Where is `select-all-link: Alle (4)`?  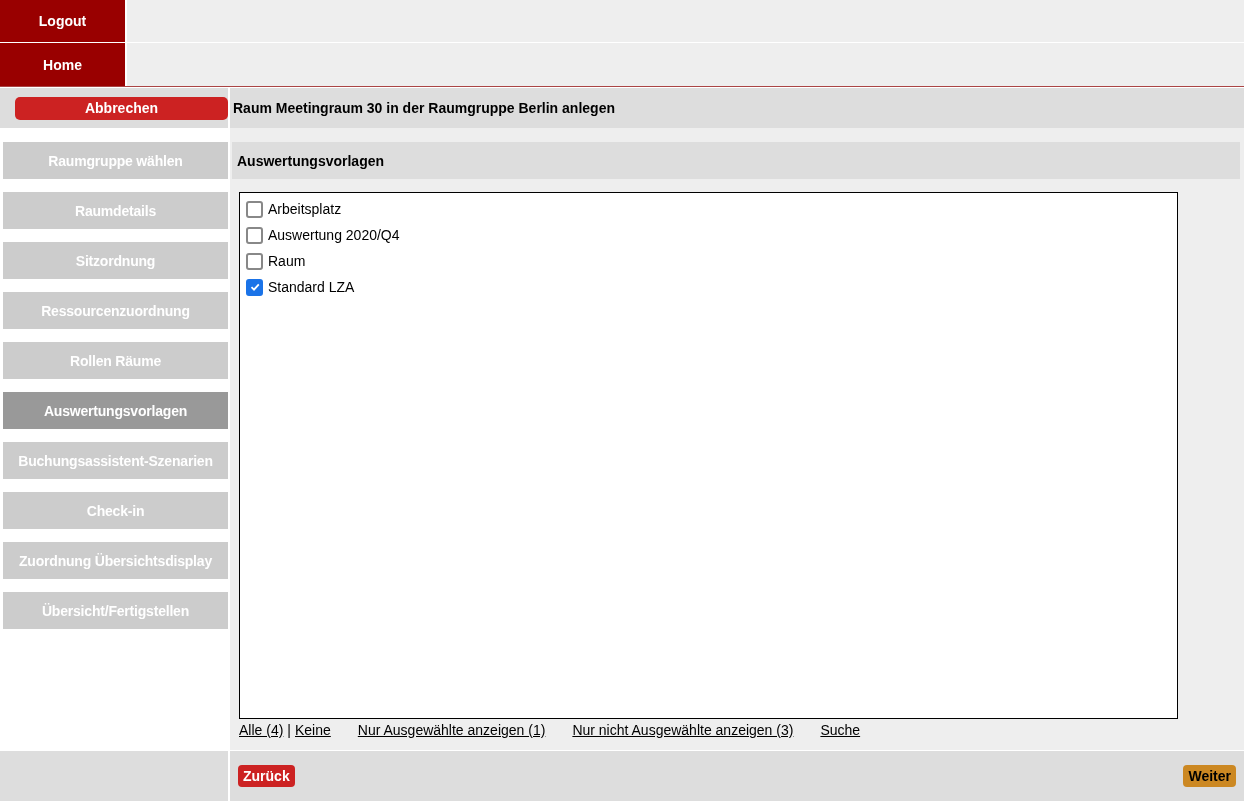 select-all-link: Alle (4) is located at coordinates (261, 730).